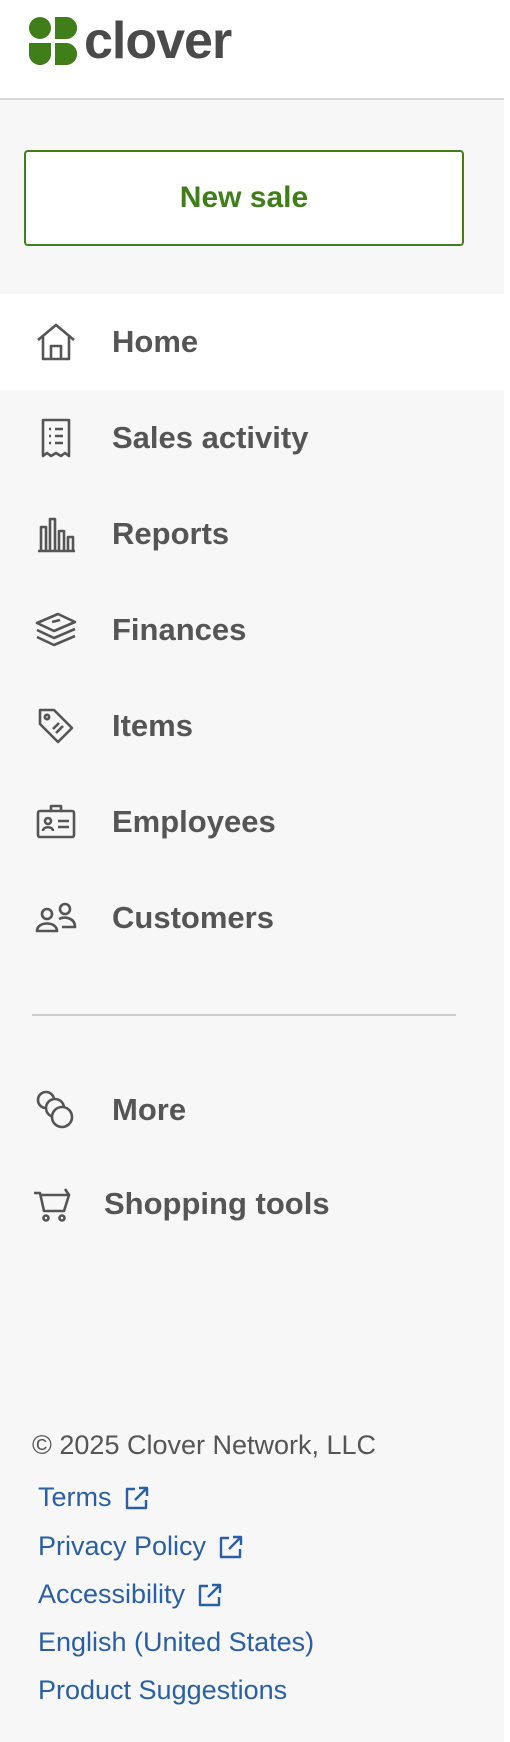 The width and height of the screenshot is (510, 1742). I want to click on privacy-policy-link: Privacy Policy, so click(141, 1546).